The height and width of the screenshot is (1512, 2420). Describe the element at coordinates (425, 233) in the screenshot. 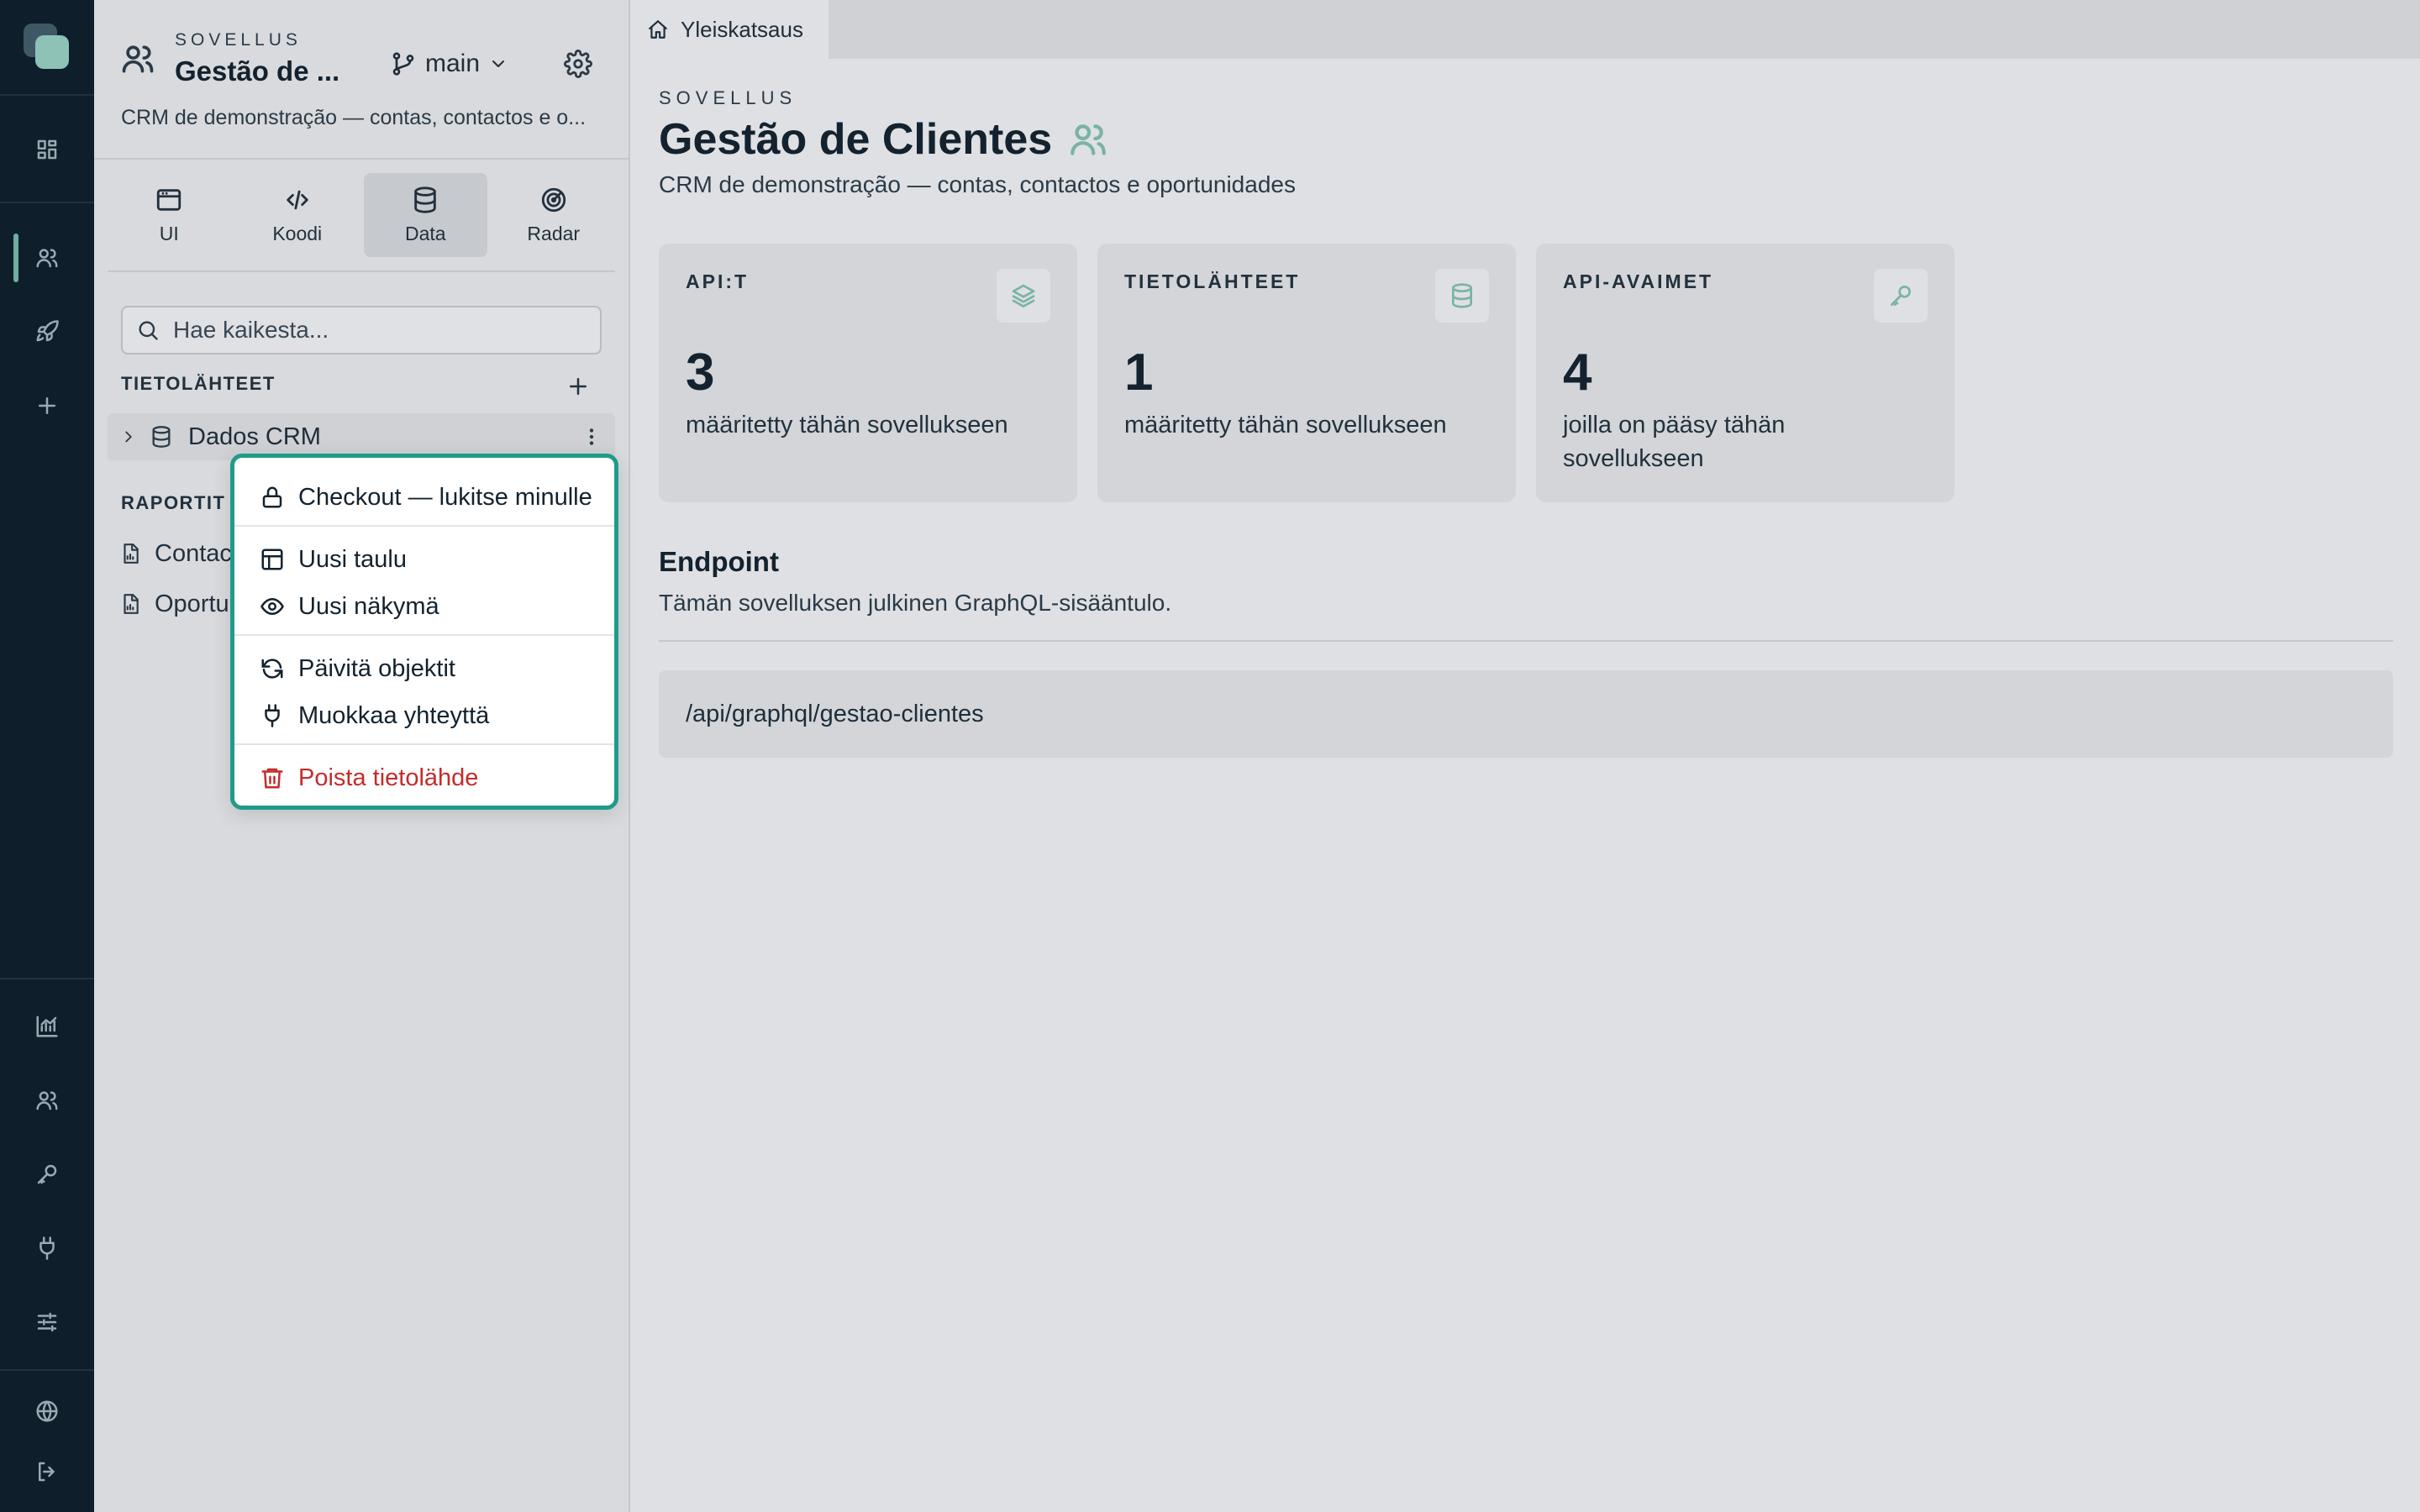

I see `mode-data-label: Data` at that location.